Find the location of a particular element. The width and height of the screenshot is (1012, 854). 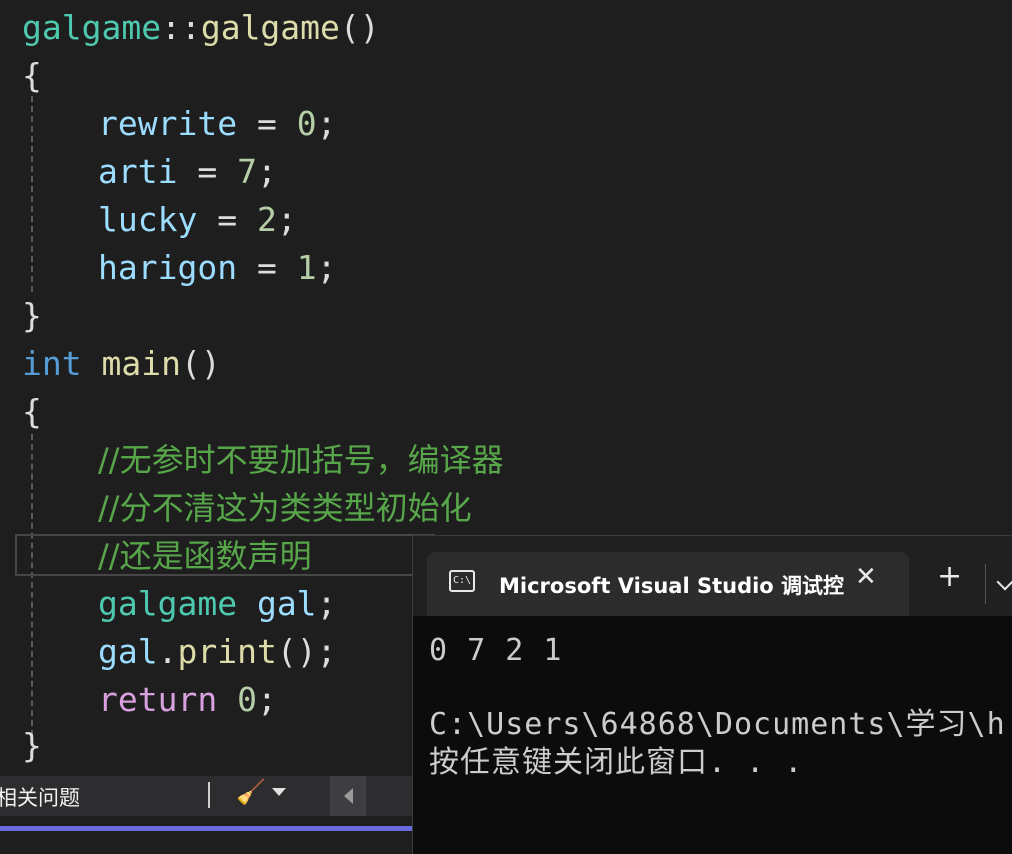

terminal-titlebar: C:\ Microsoft Visual Studio 调试控 ✕ + is located at coordinates (712, 576).